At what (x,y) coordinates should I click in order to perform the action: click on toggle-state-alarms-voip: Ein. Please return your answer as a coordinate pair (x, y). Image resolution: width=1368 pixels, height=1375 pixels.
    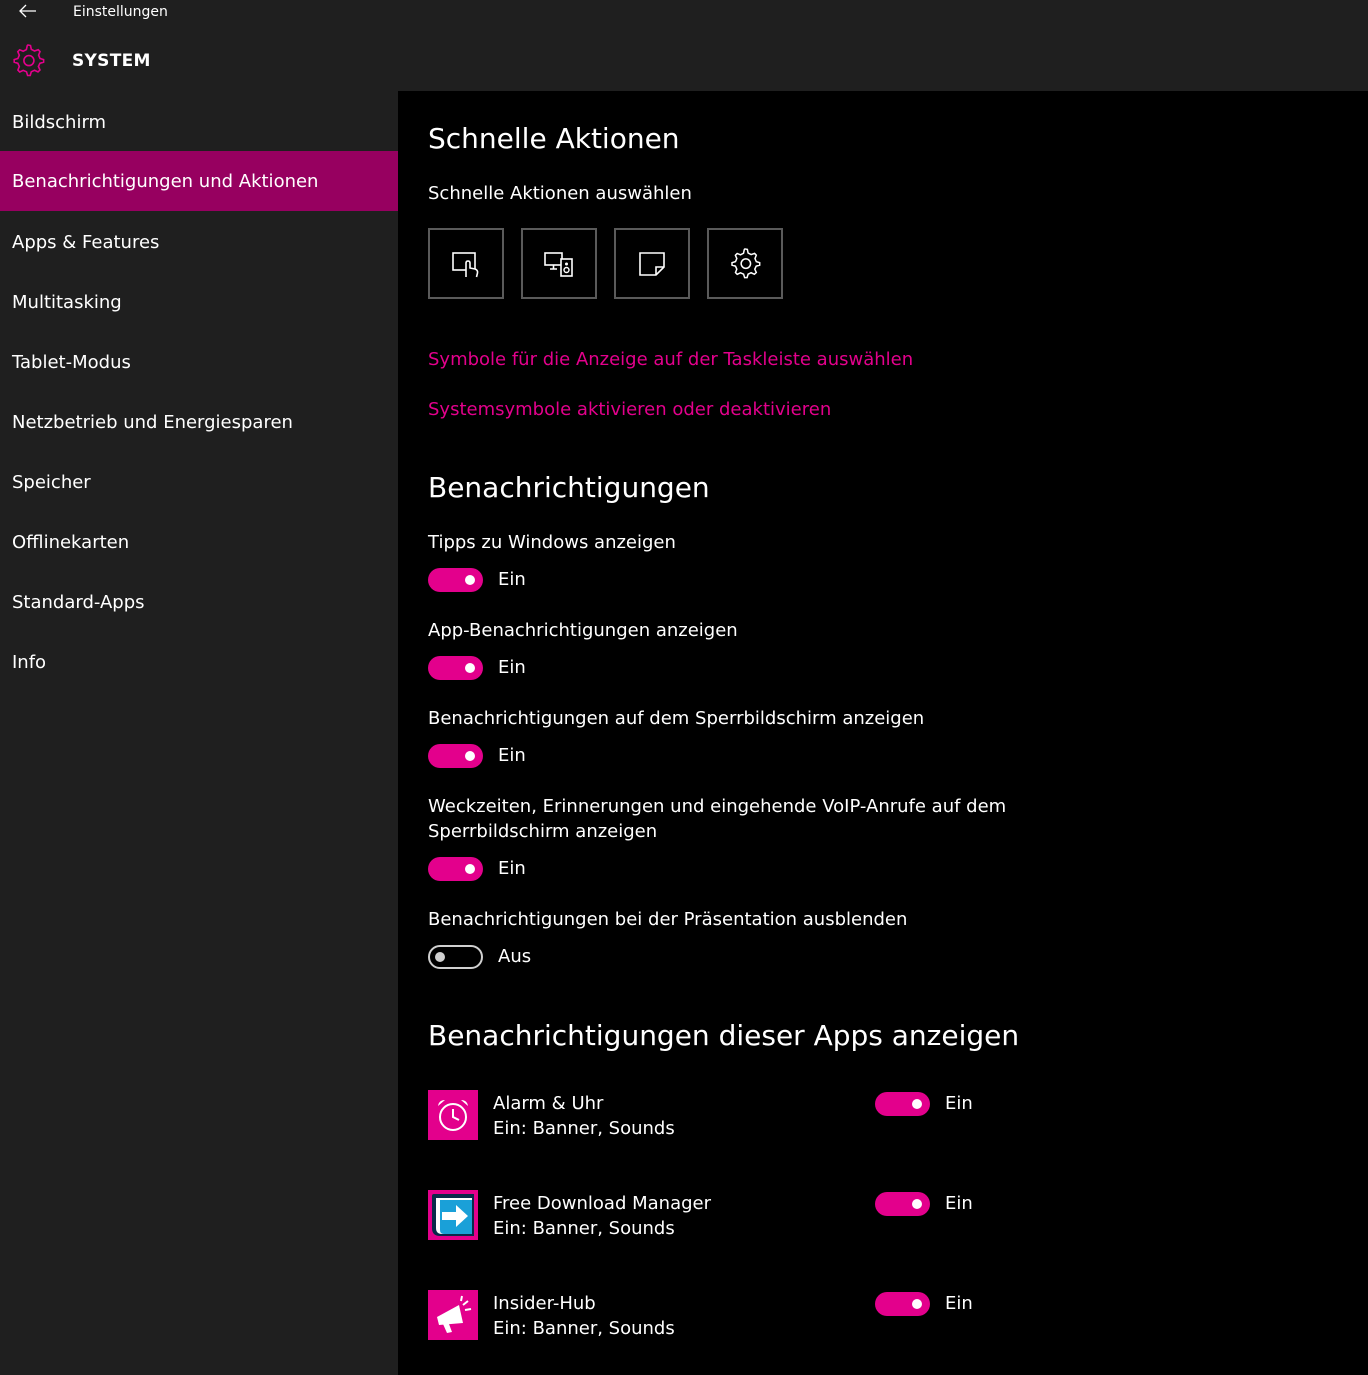
    Looking at the image, I should click on (512, 868).